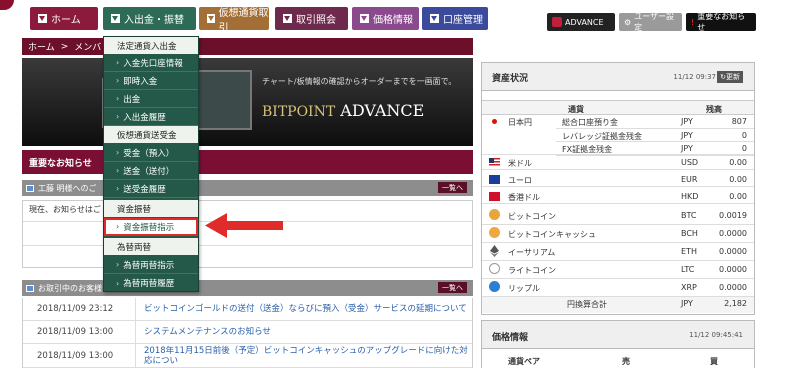 The image size is (800, 368). Describe the element at coordinates (510, 338) in the screenshot. I see `price-info-title: 価格情報` at that location.